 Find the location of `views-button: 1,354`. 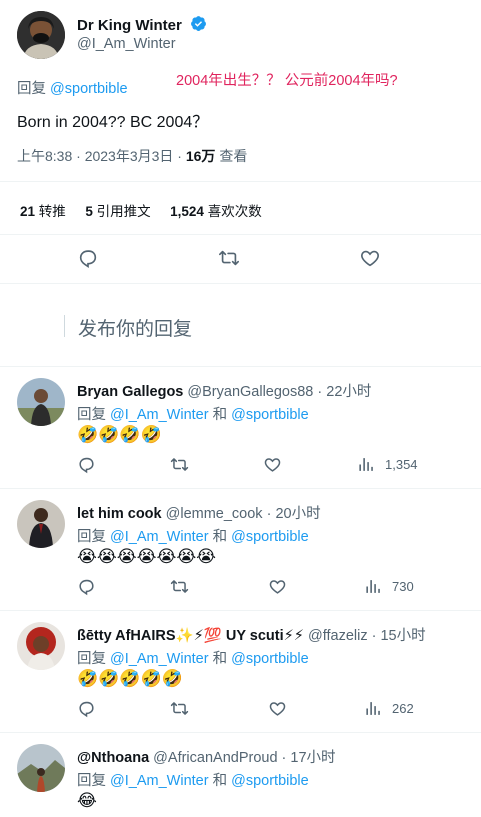

views-button: 1,354 is located at coordinates (387, 464).